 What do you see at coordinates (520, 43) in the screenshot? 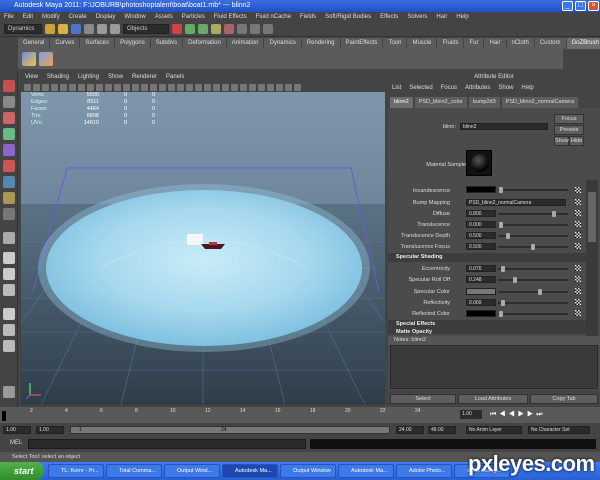
I see `shelf-tab-ncloth: nCloth` at bounding box center [520, 43].